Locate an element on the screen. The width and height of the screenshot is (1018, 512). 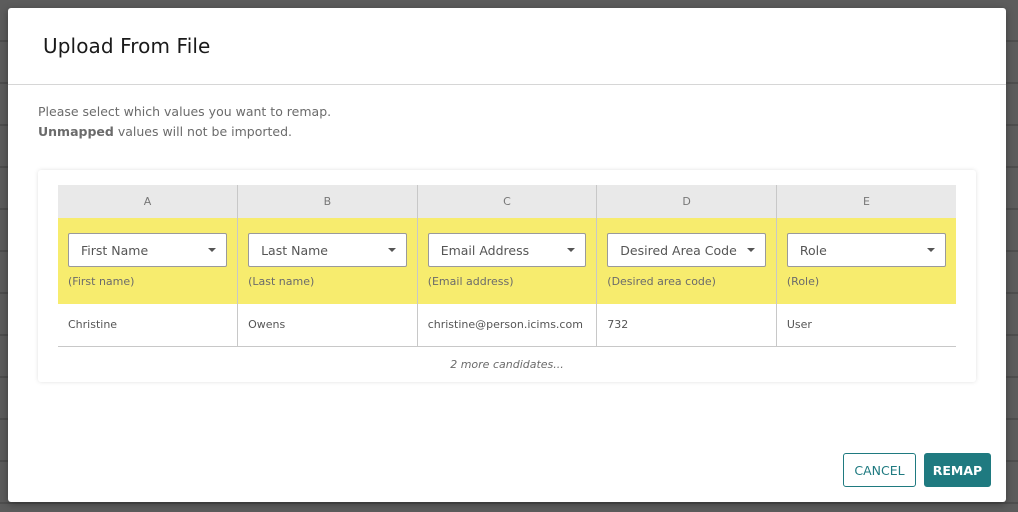
field-select-a: First Name is located at coordinates (148, 250).